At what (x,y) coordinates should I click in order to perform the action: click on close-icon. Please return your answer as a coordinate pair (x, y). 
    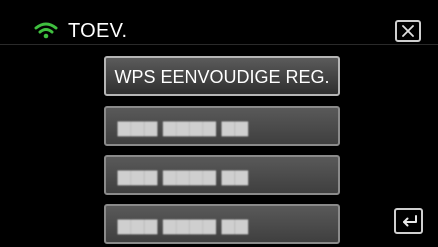
    Looking at the image, I should click on (408, 31).